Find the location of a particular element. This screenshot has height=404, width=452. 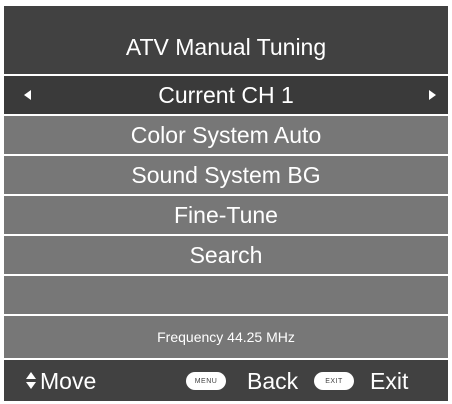

menu-item-empty is located at coordinates (226, 295).